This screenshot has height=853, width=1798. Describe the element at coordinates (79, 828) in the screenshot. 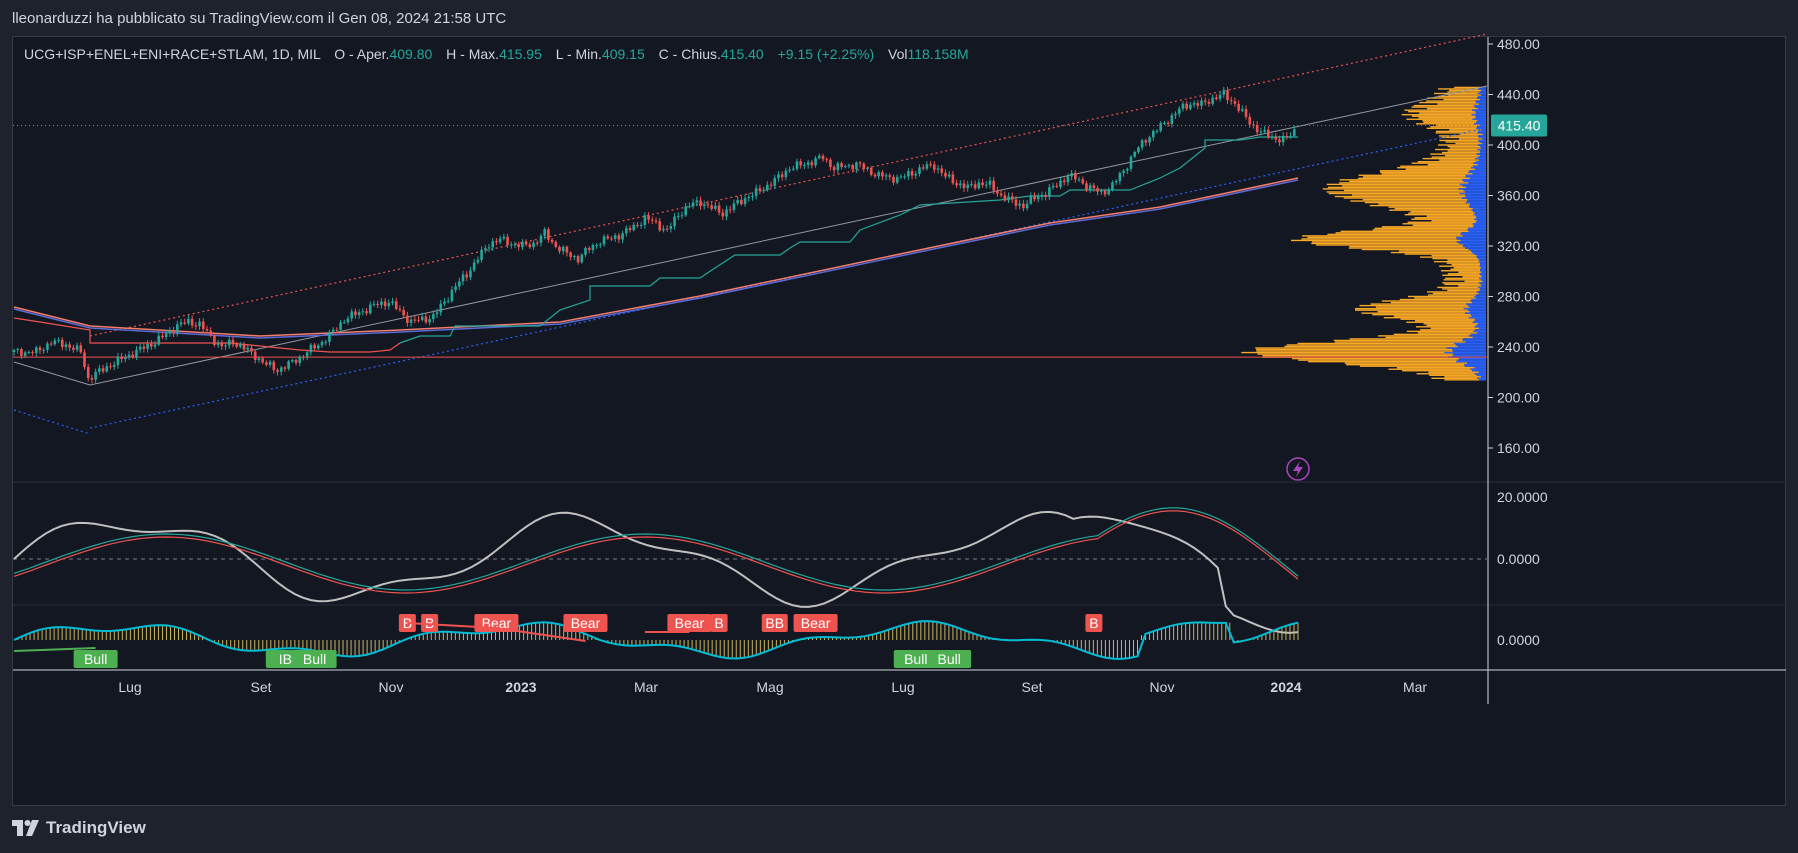

I see `tradingview-logo: TradingView` at that location.